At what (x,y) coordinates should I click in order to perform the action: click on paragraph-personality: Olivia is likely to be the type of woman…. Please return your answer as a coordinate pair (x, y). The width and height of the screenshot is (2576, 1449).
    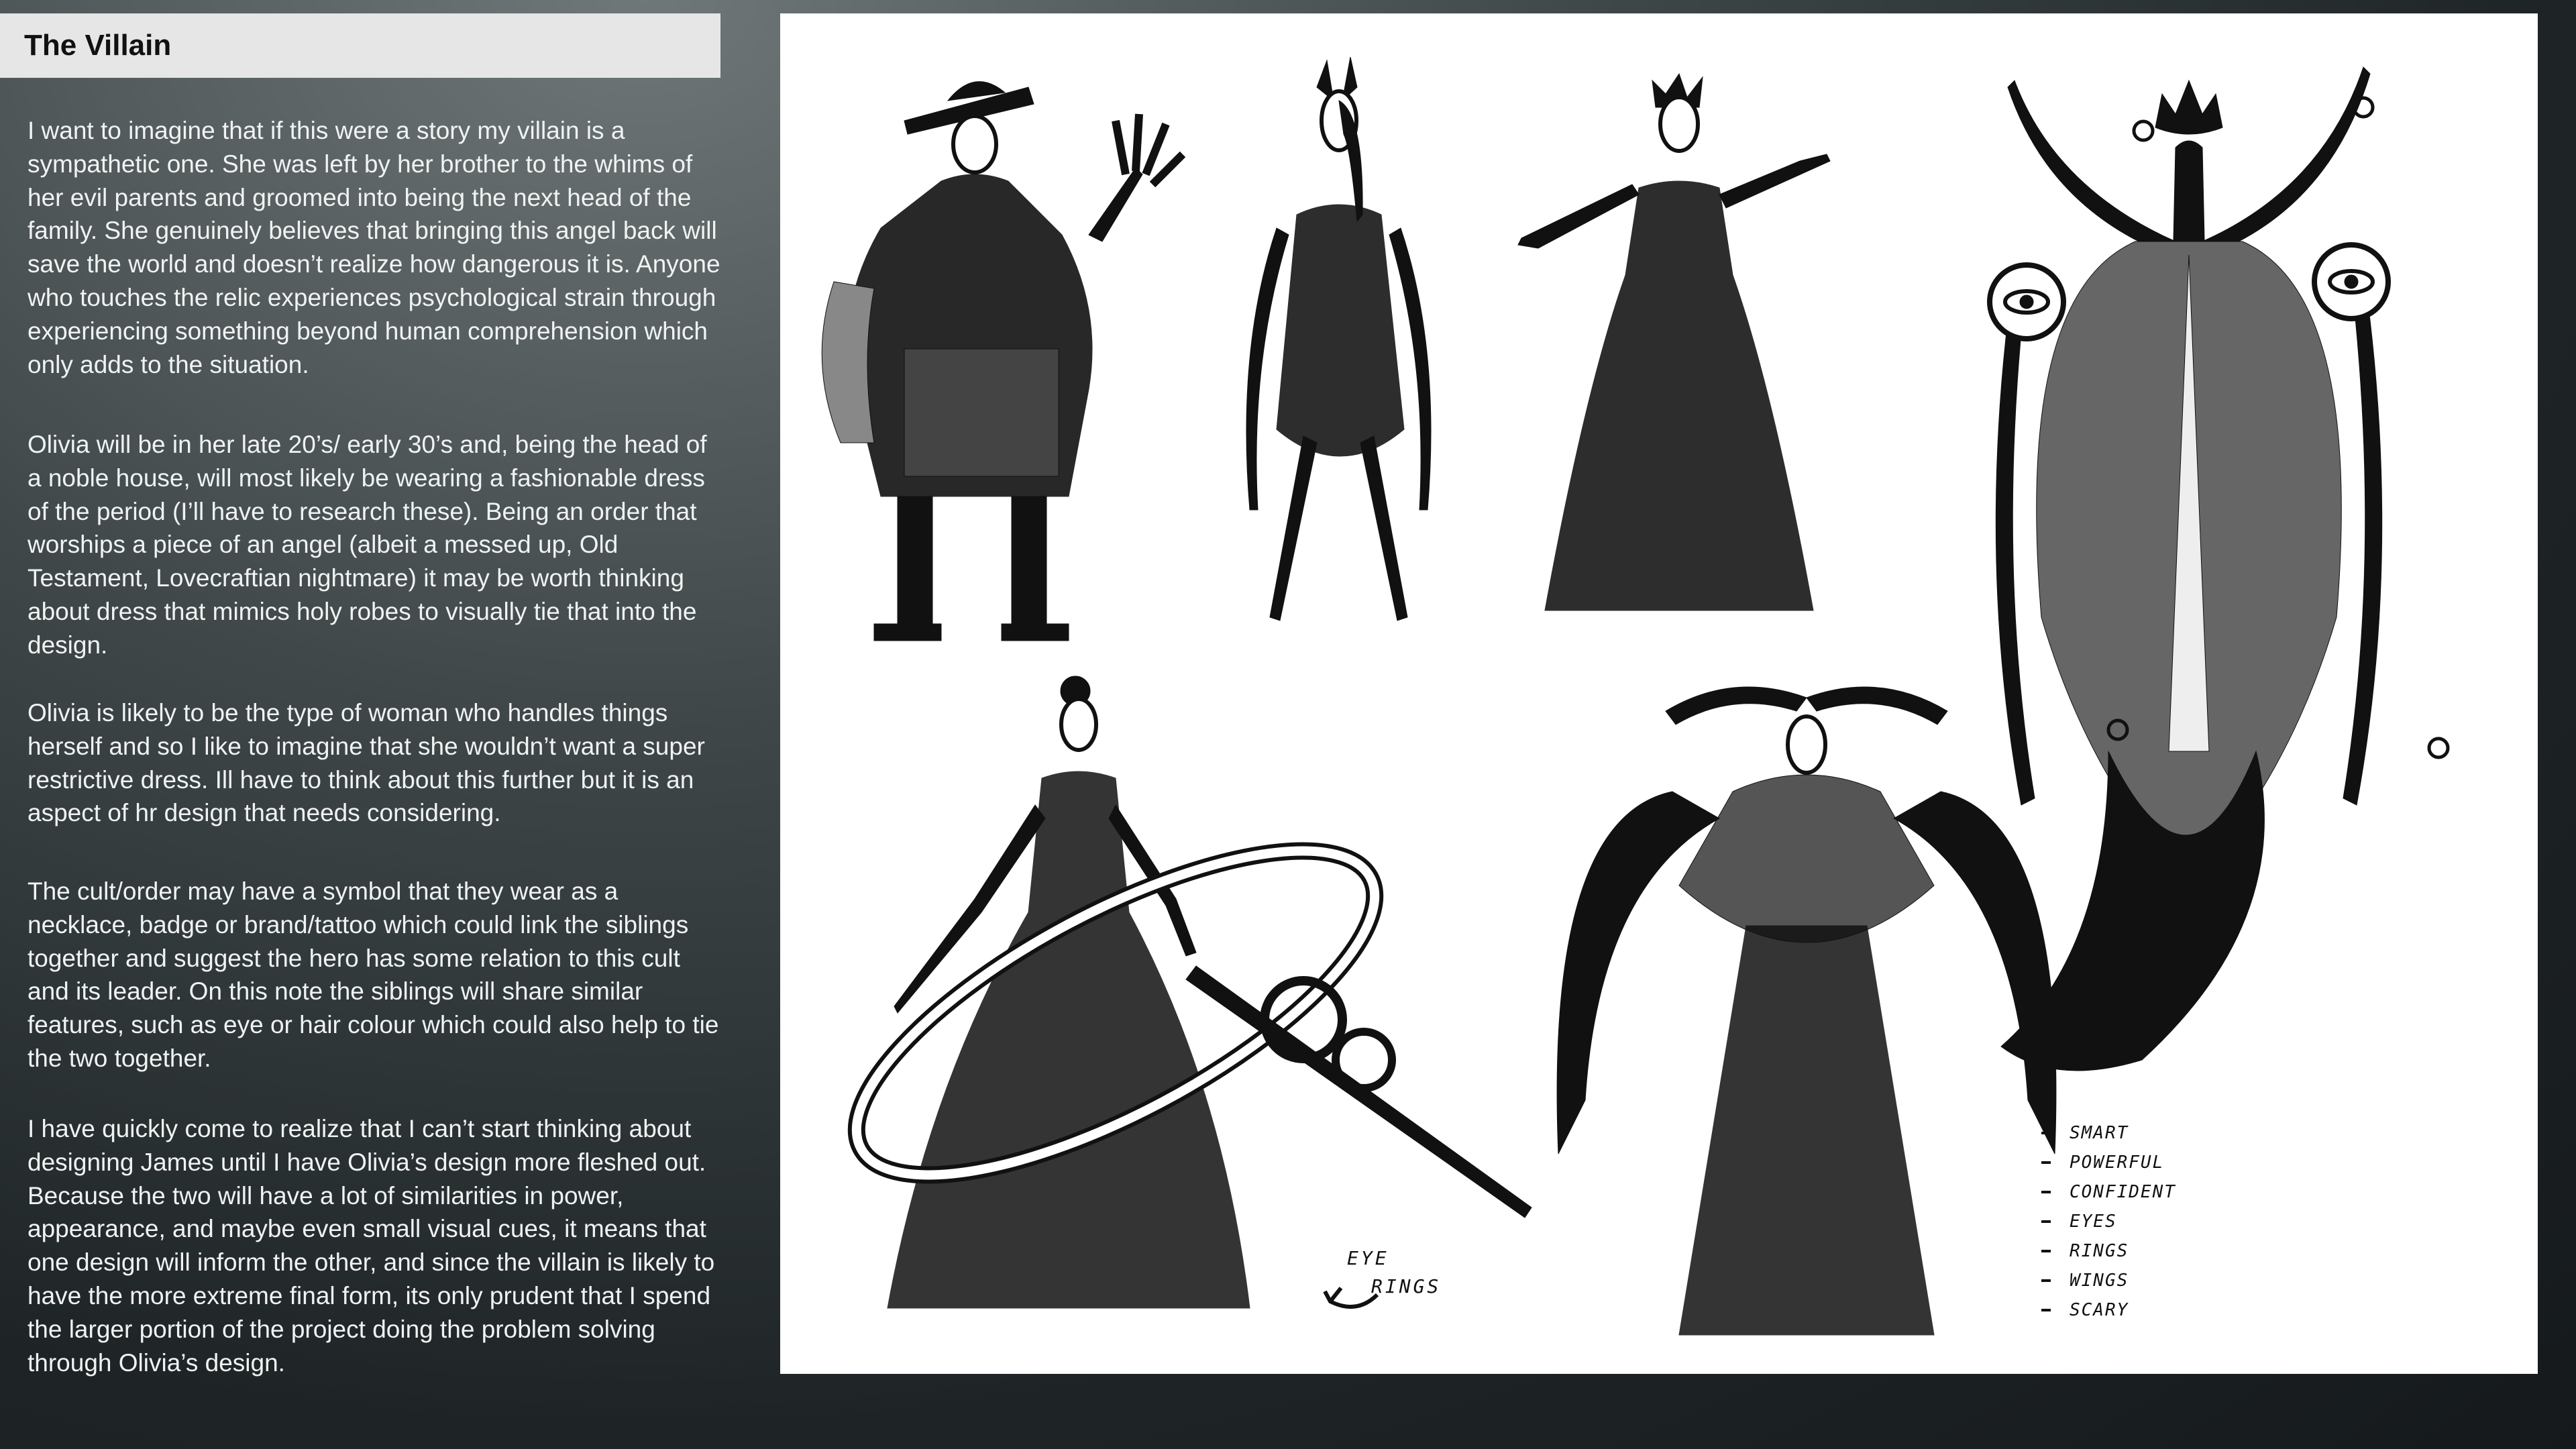
    Looking at the image, I should click on (366, 763).